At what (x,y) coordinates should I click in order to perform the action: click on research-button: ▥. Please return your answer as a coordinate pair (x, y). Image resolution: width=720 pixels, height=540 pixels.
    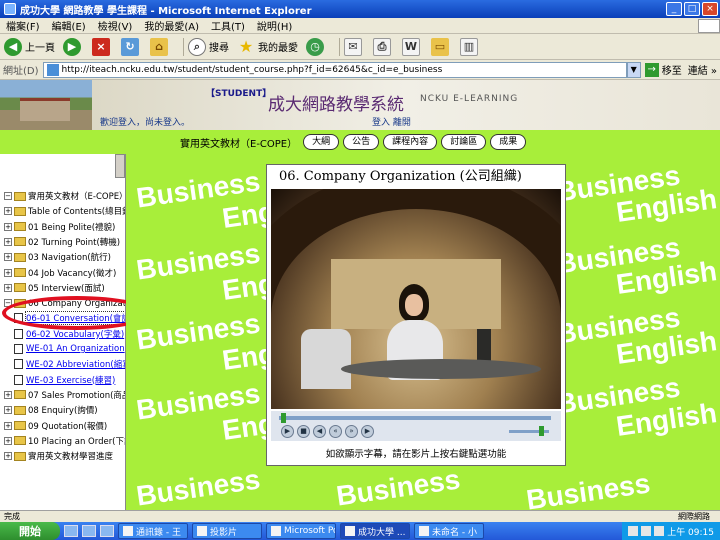
    Looking at the image, I should click on (470, 46).